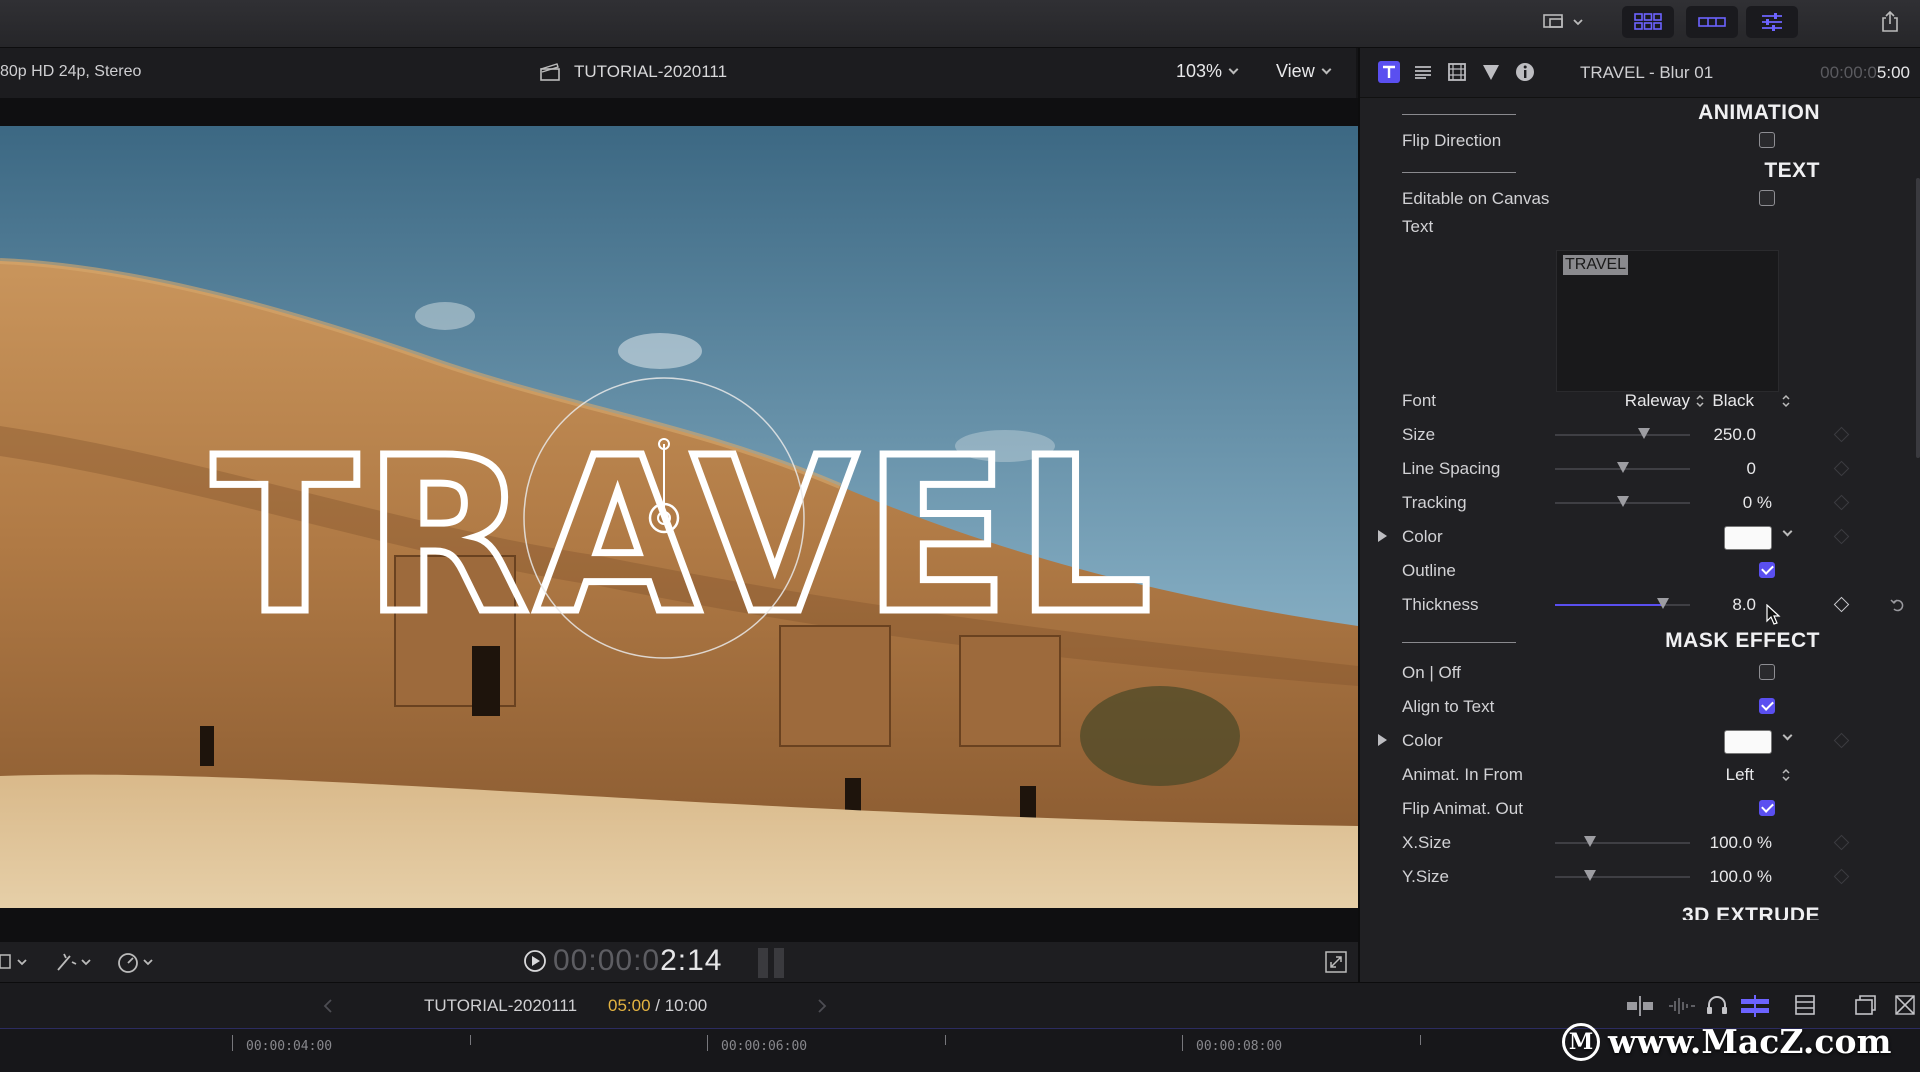 Image resolution: width=1920 pixels, height=1072 pixels. What do you see at coordinates (1905, 1005) in the screenshot?
I see `transitions-browser-icon` at bounding box center [1905, 1005].